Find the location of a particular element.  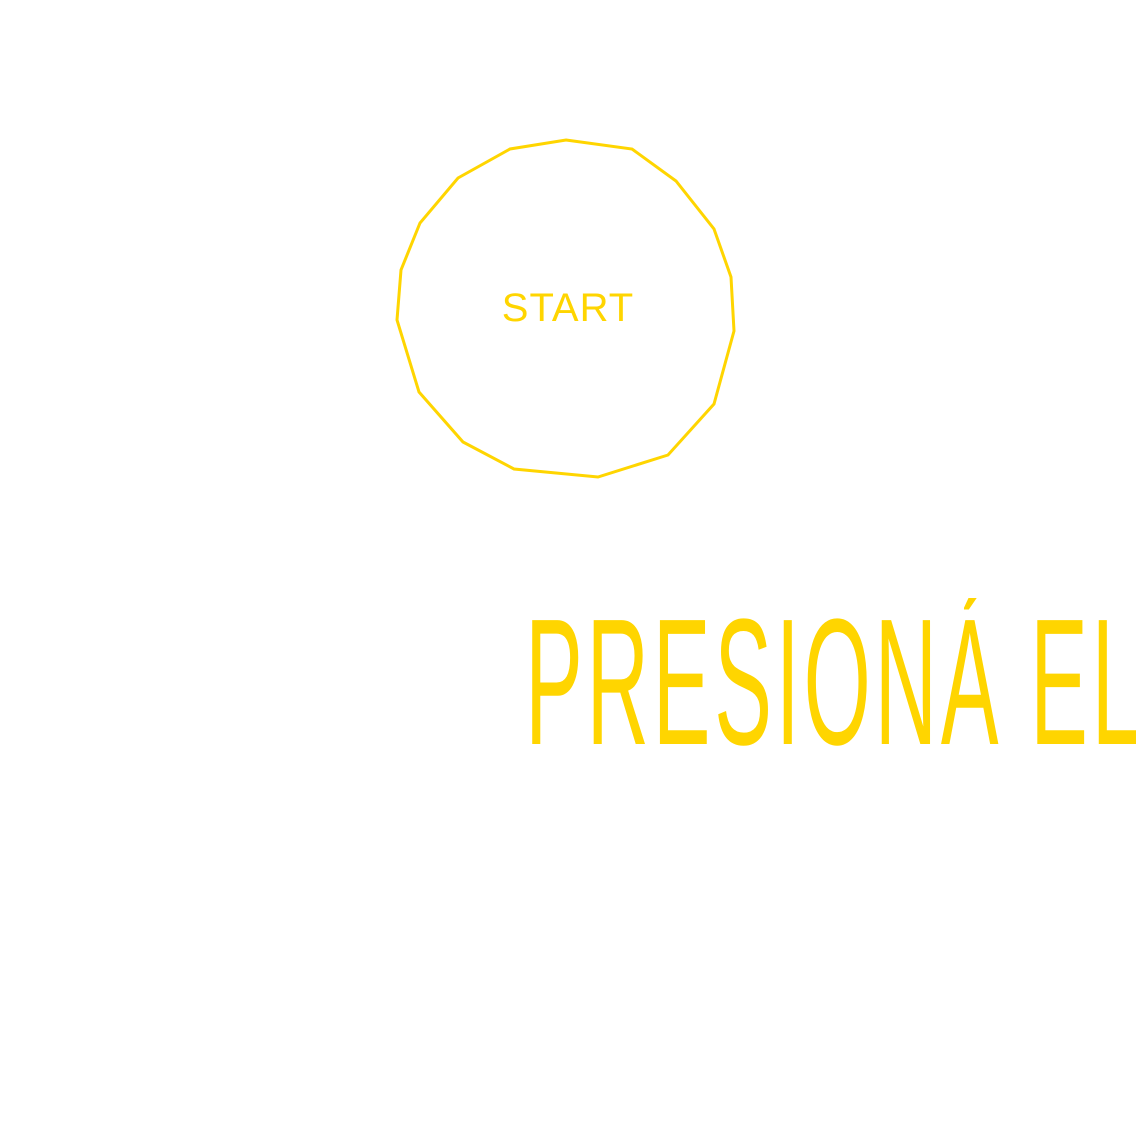

start-label: START is located at coordinates (568, 308).